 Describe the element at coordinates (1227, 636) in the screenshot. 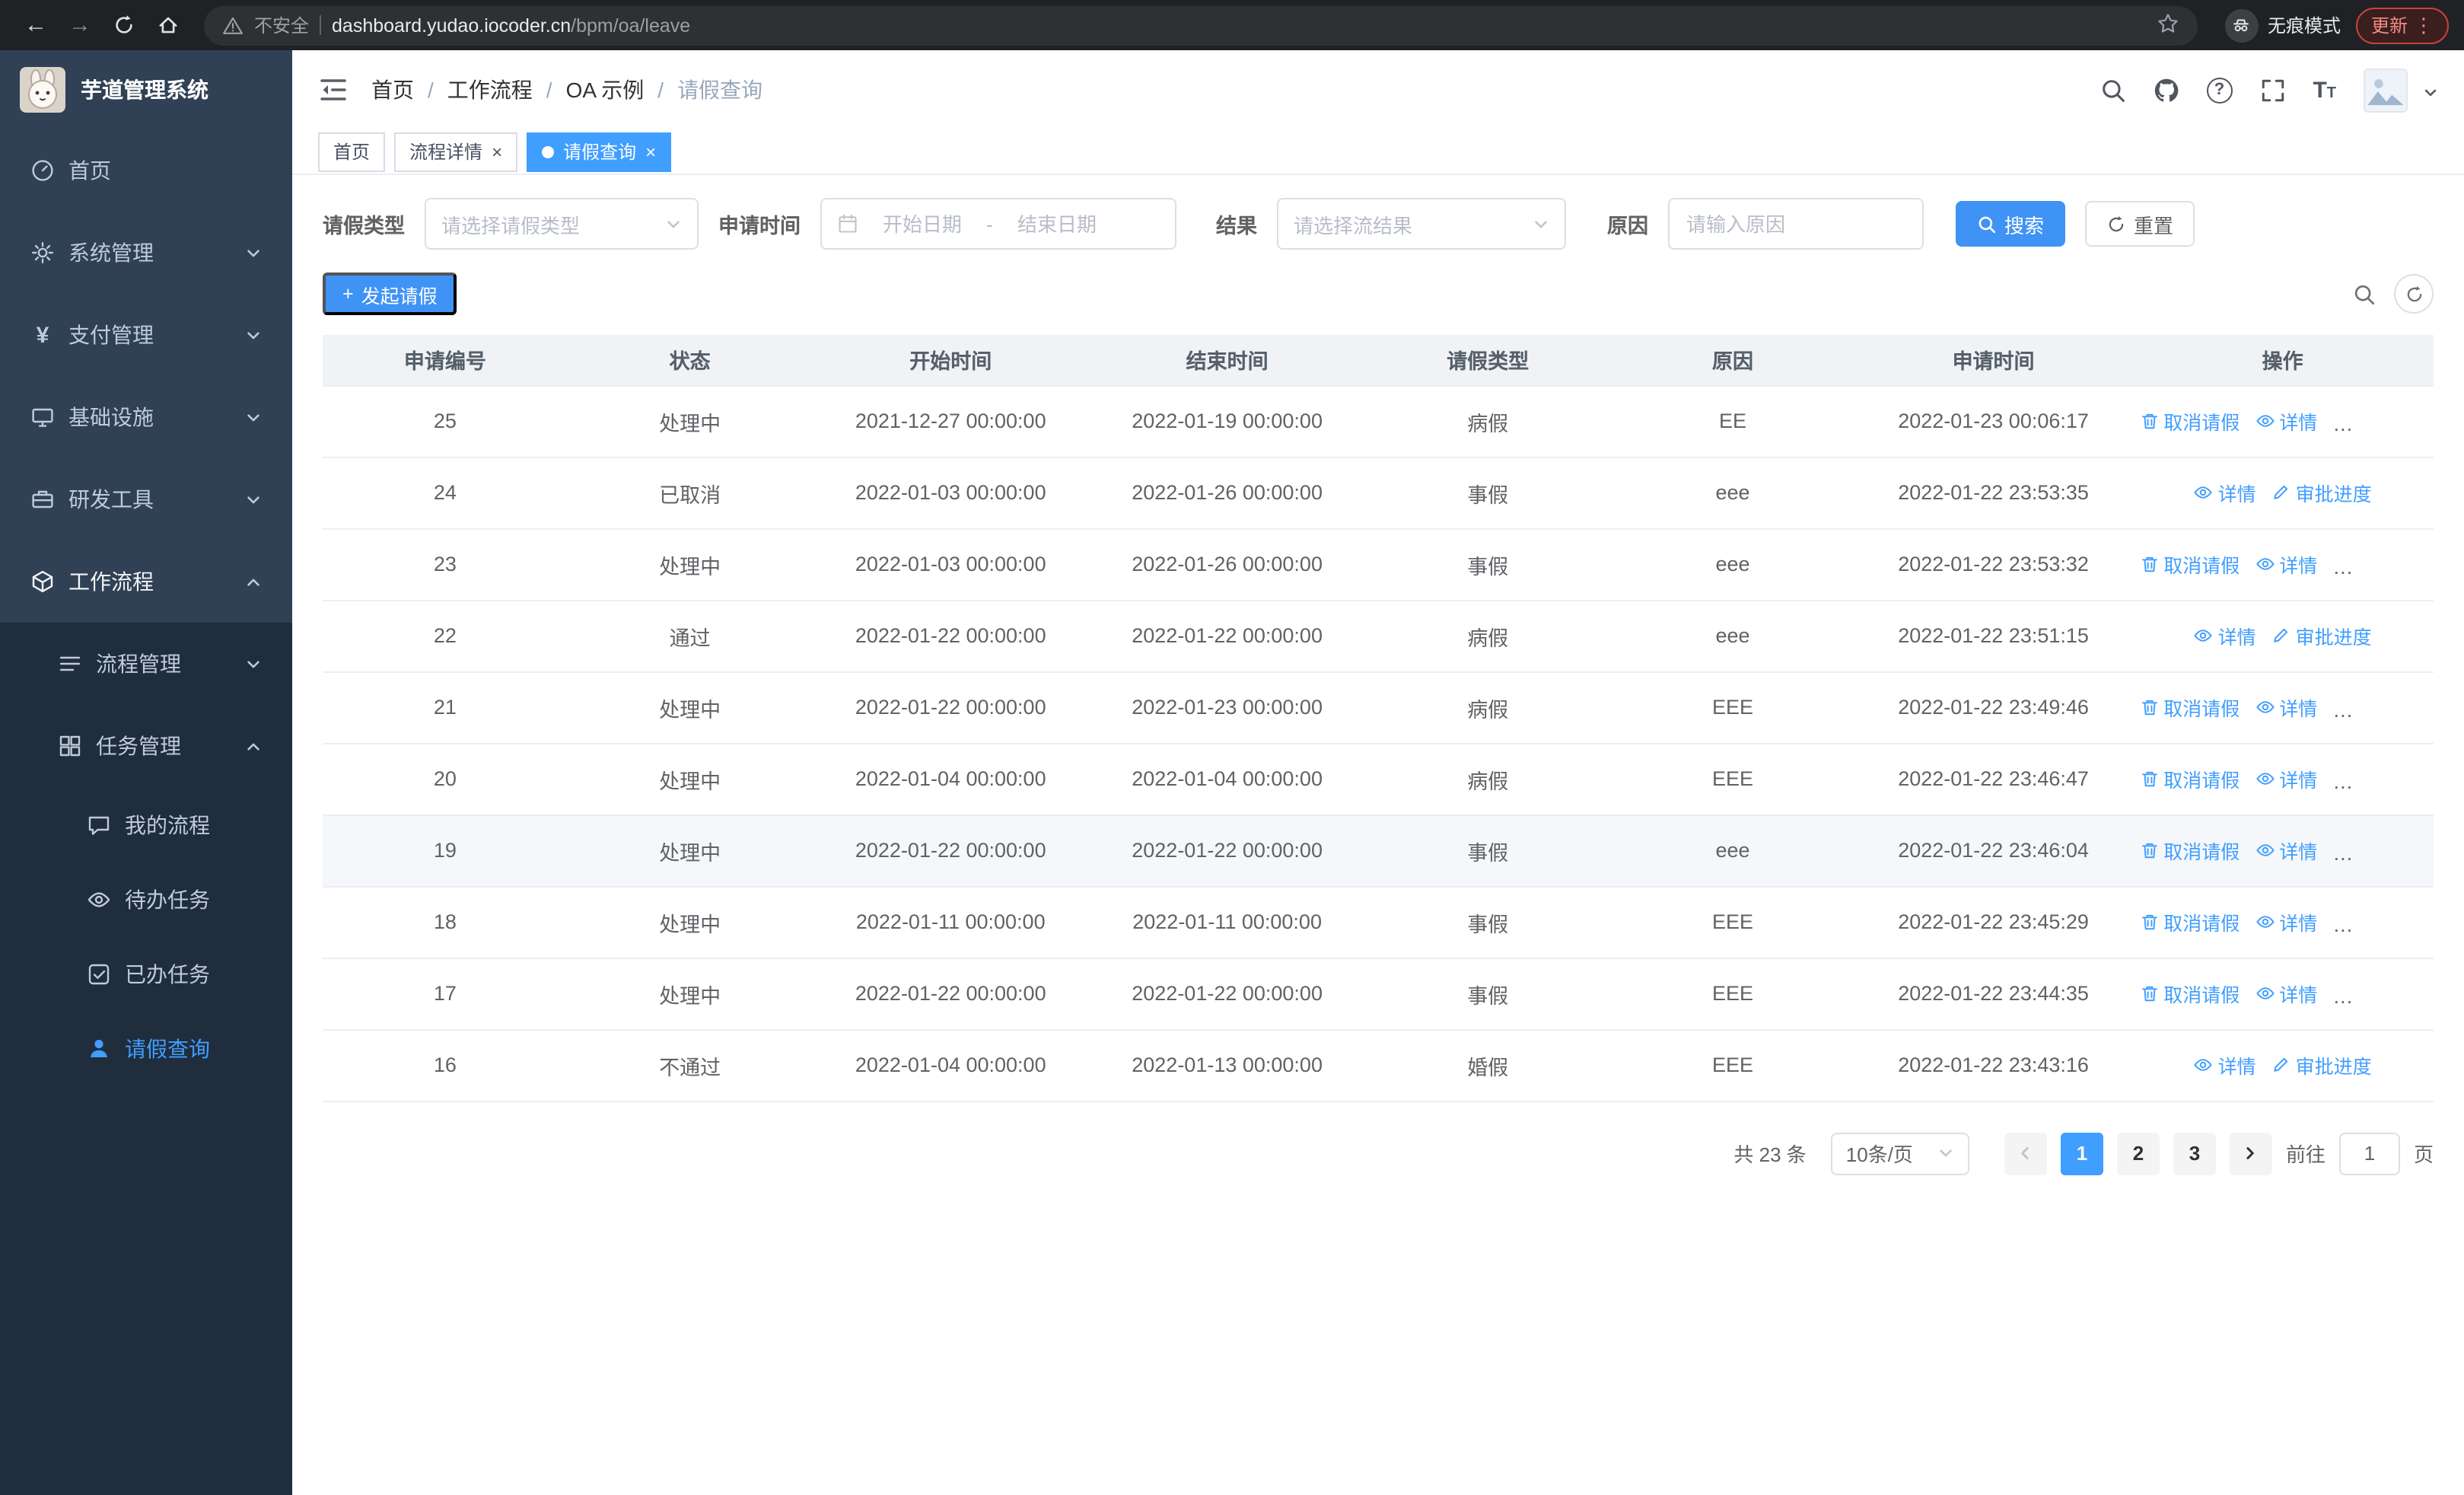

I see `cell-end-time: 2022-01-22 00:00:00` at that location.